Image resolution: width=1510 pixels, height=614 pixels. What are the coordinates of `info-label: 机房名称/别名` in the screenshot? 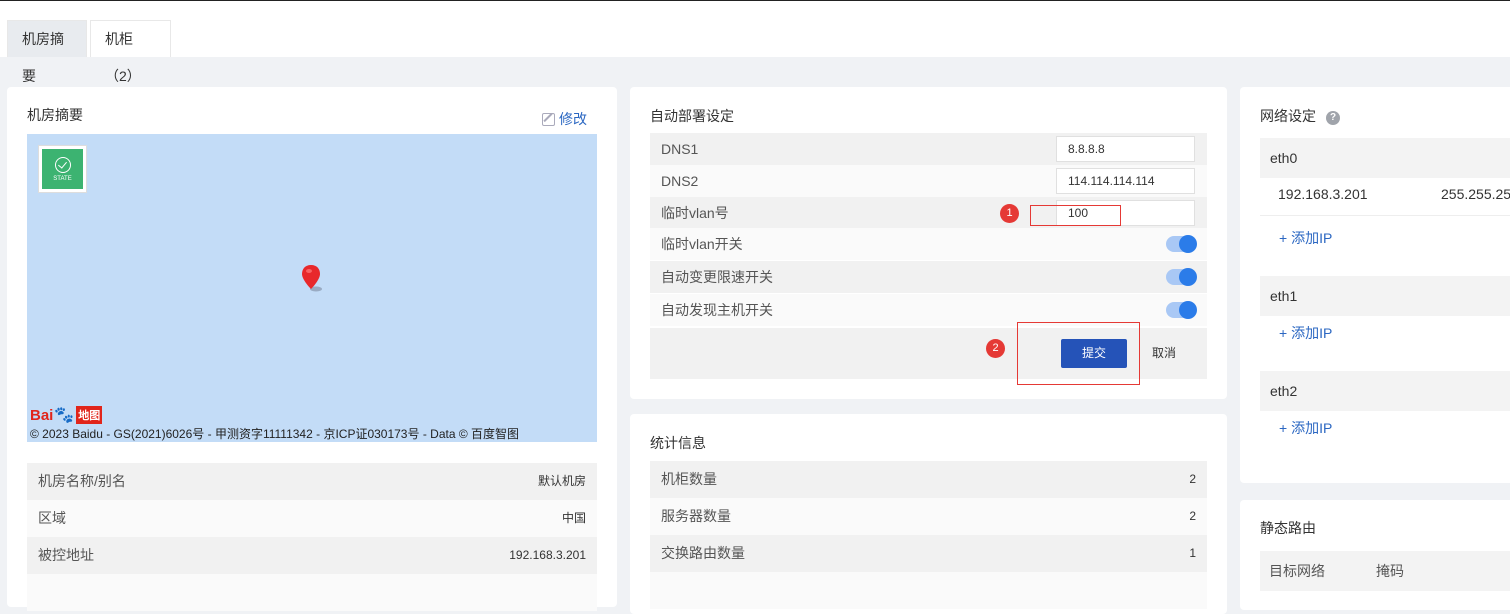 It's located at (82, 481).